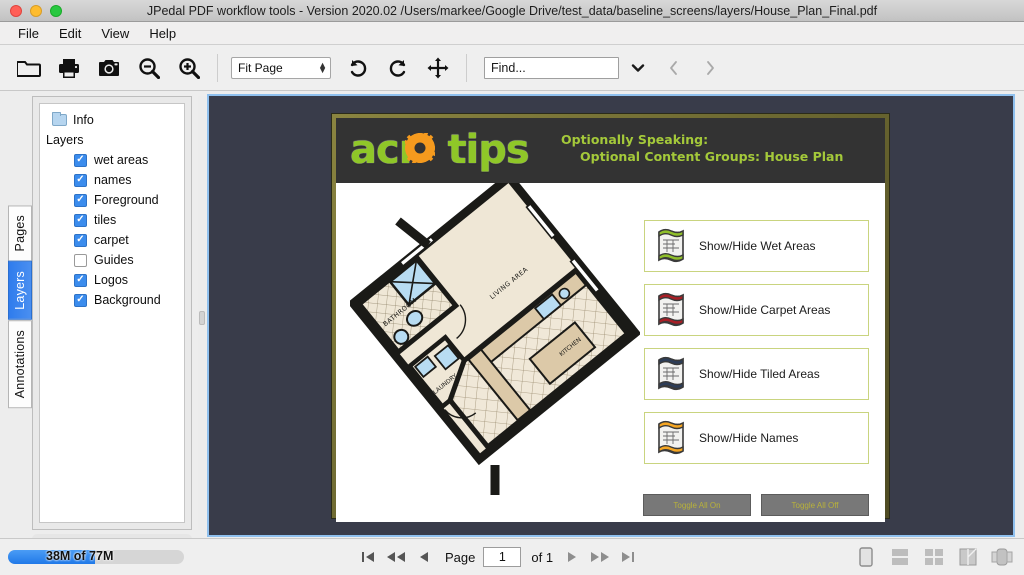 This screenshot has height=575, width=1024. What do you see at coordinates (80, 280) in the screenshot?
I see `layer-checkbox-logos` at bounding box center [80, 280].